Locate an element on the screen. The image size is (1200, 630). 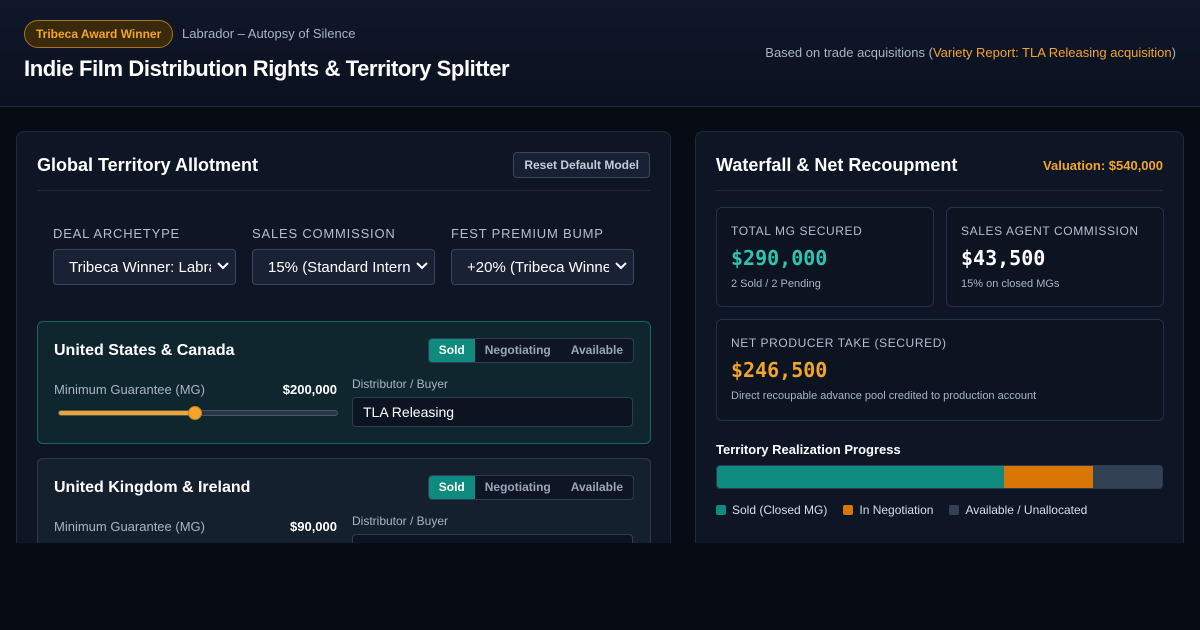
source-suffix: ) is located at coordinates (1173, 52).